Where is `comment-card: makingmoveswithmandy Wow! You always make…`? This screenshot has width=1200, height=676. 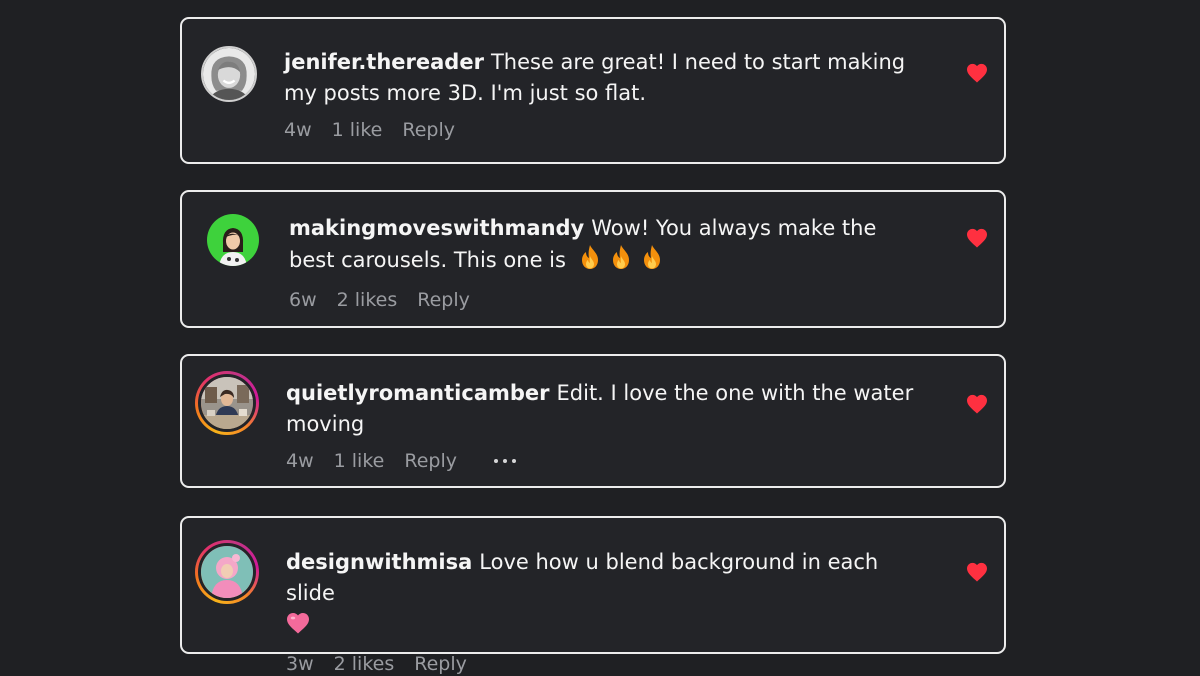
comment-card: makingmoveswithmandy Wow! You always make… is located at coordinates (593, 259).